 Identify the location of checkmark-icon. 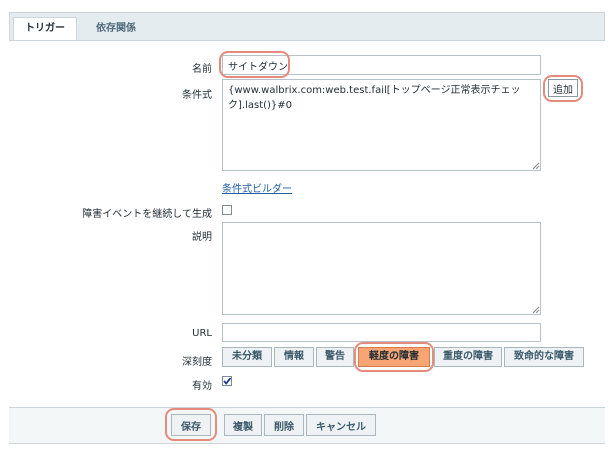
(227, 381).